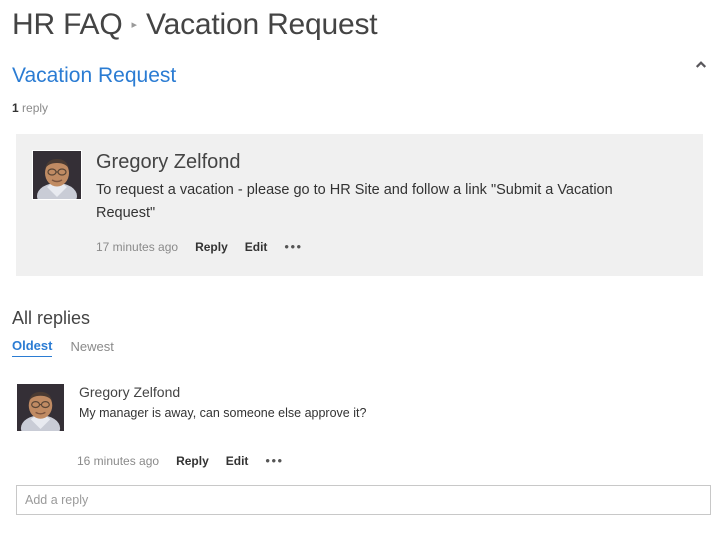 The width and height of the screenshot is (727, 536). What do you see at coordinates (402, 461) in the screenshot?
I see `reply-meta-row: 16 minutes ago Reply Edit •••` at bounding box center [402, 461].